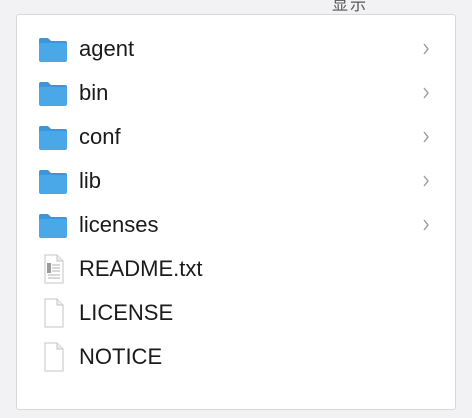 Image resolution: width=472 pixels, height=418 pixels. I want to click on item-label: lib, so click(90, 180).